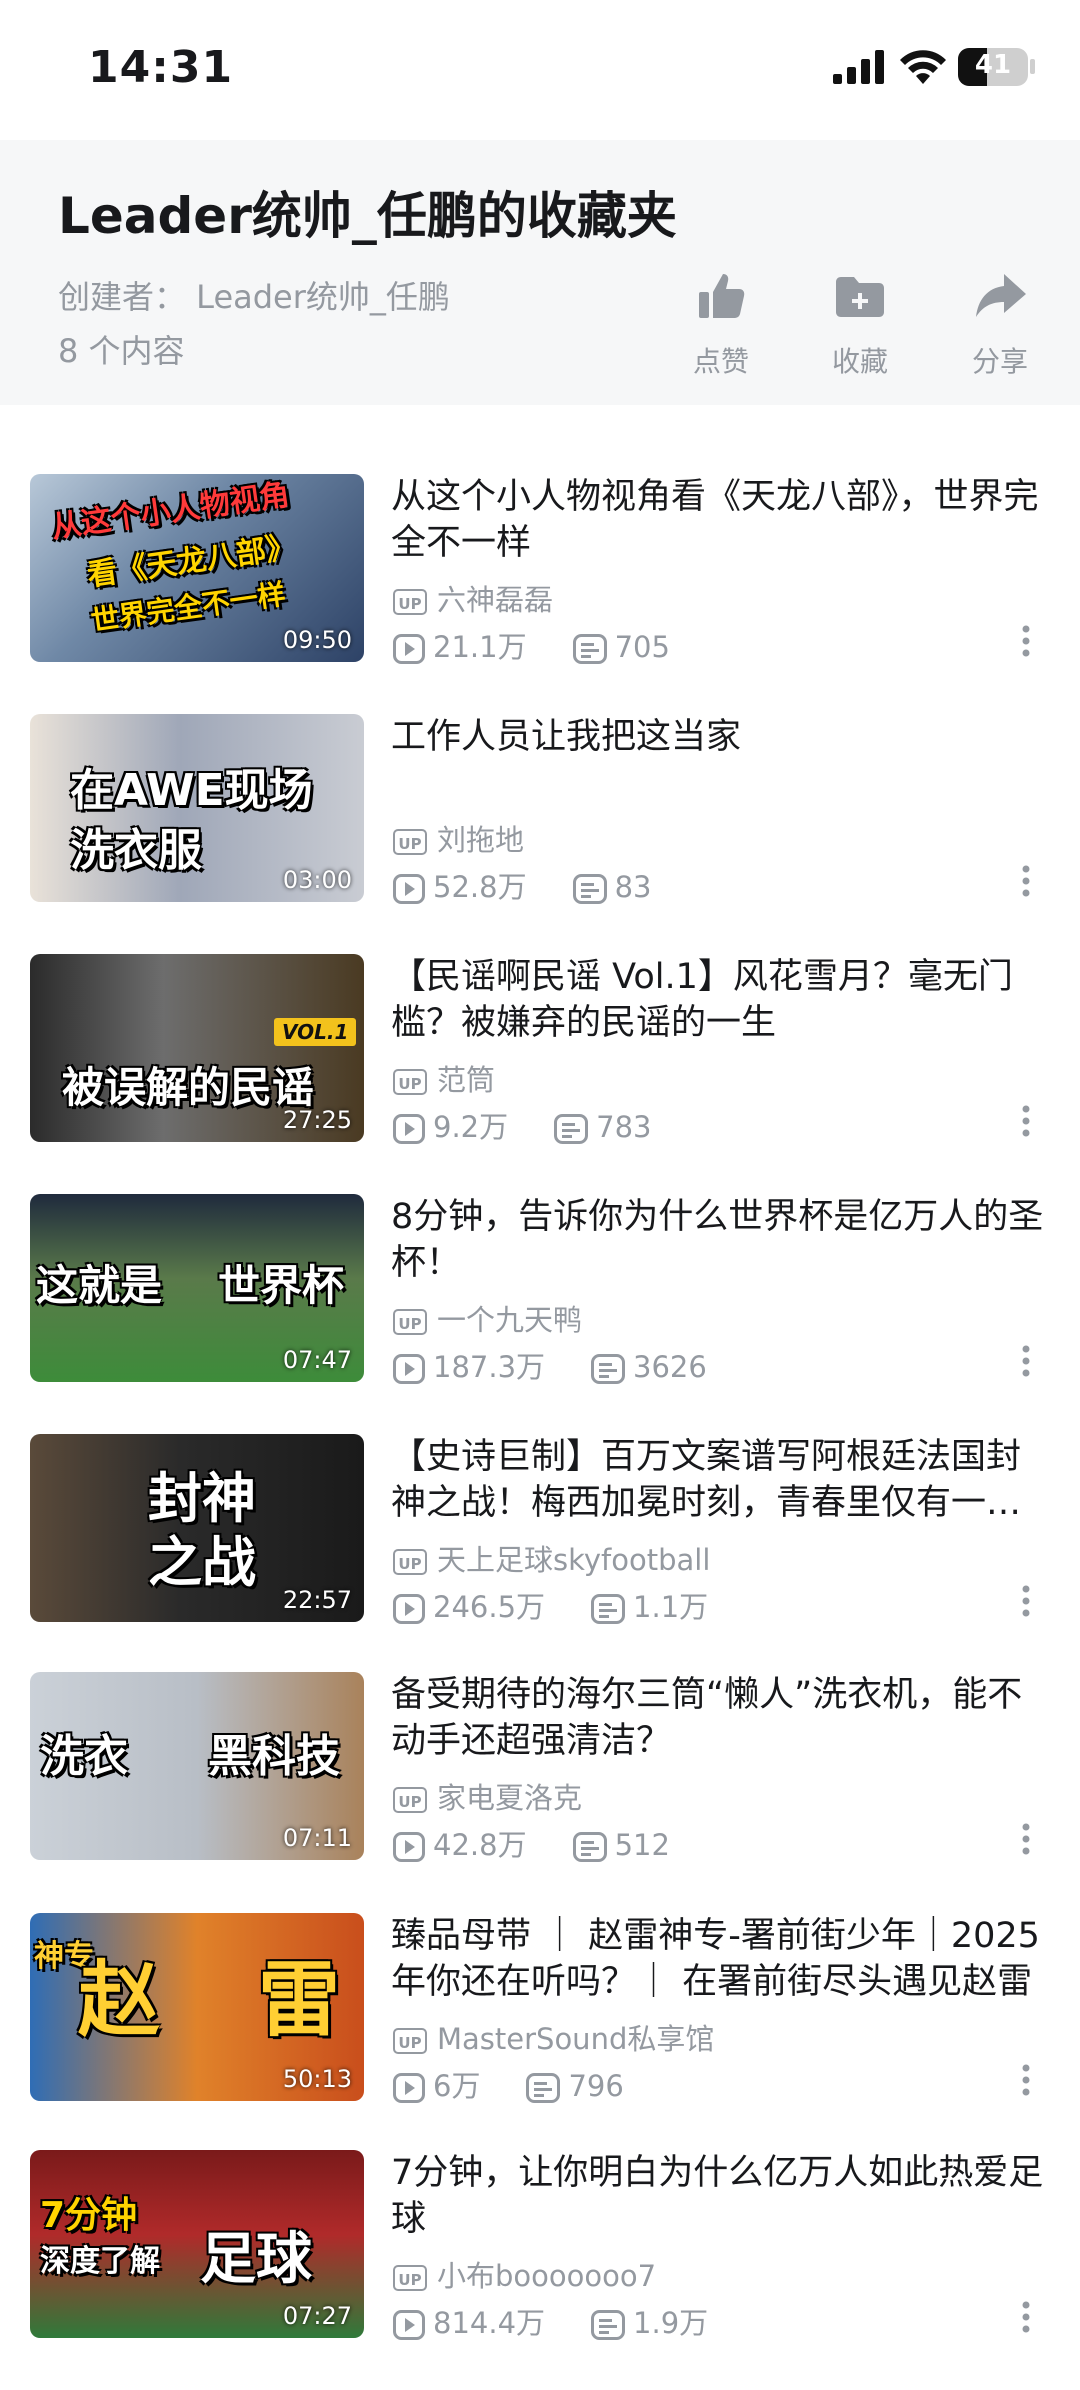 The image size is (1080, 2390). I want to click on uploader-name: 六神磊磊, so click(495, 600).